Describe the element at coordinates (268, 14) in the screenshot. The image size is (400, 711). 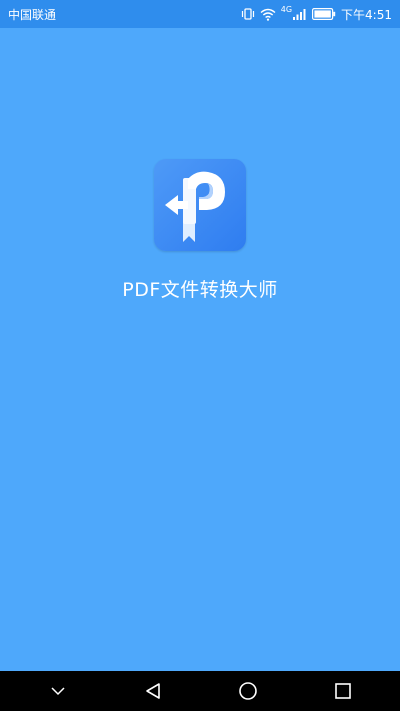
I see `wifi-icon` at that location.